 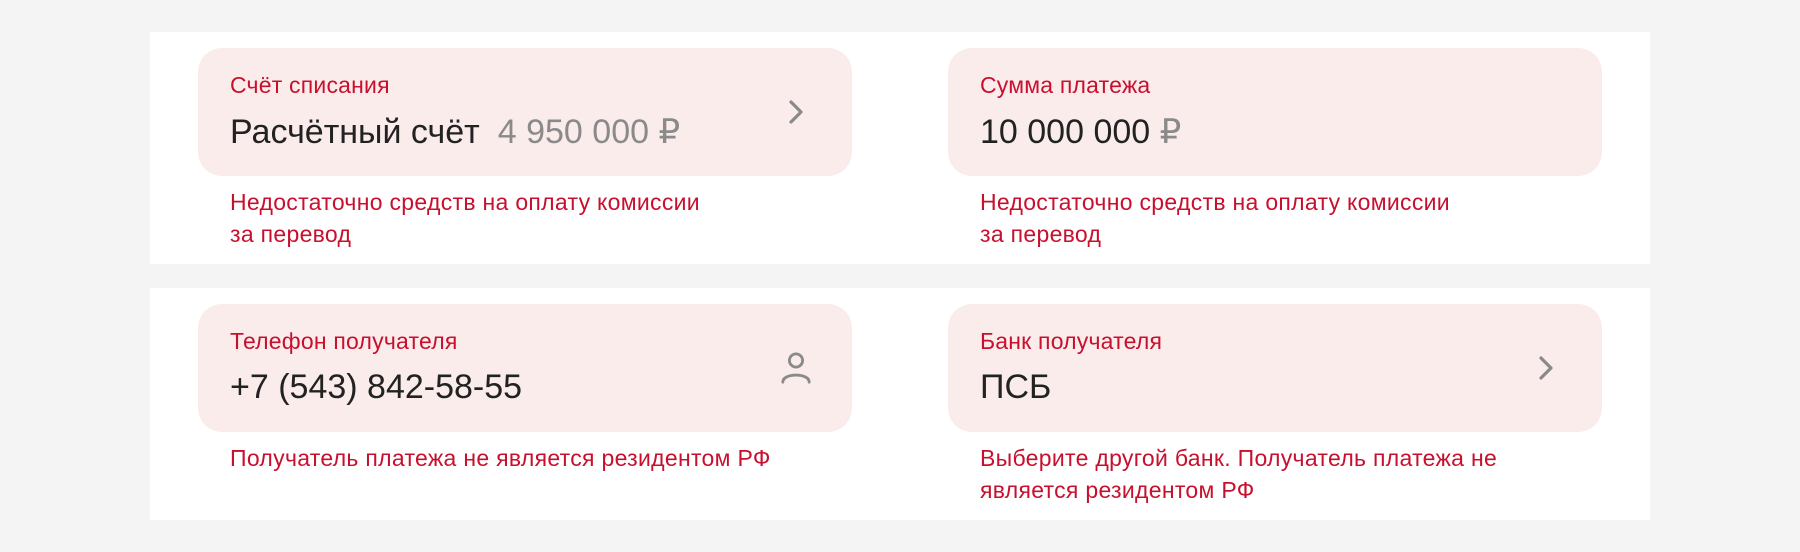 I want to click on debit-account-select: Счёт списания Расчётный счёт 4 950 000 ₽, so click(x=525, y=112).